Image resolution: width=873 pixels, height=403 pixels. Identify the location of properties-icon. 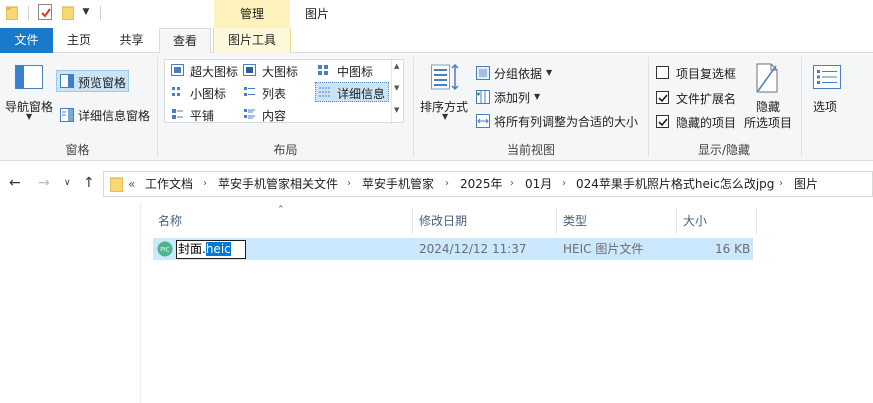
(45, 12).